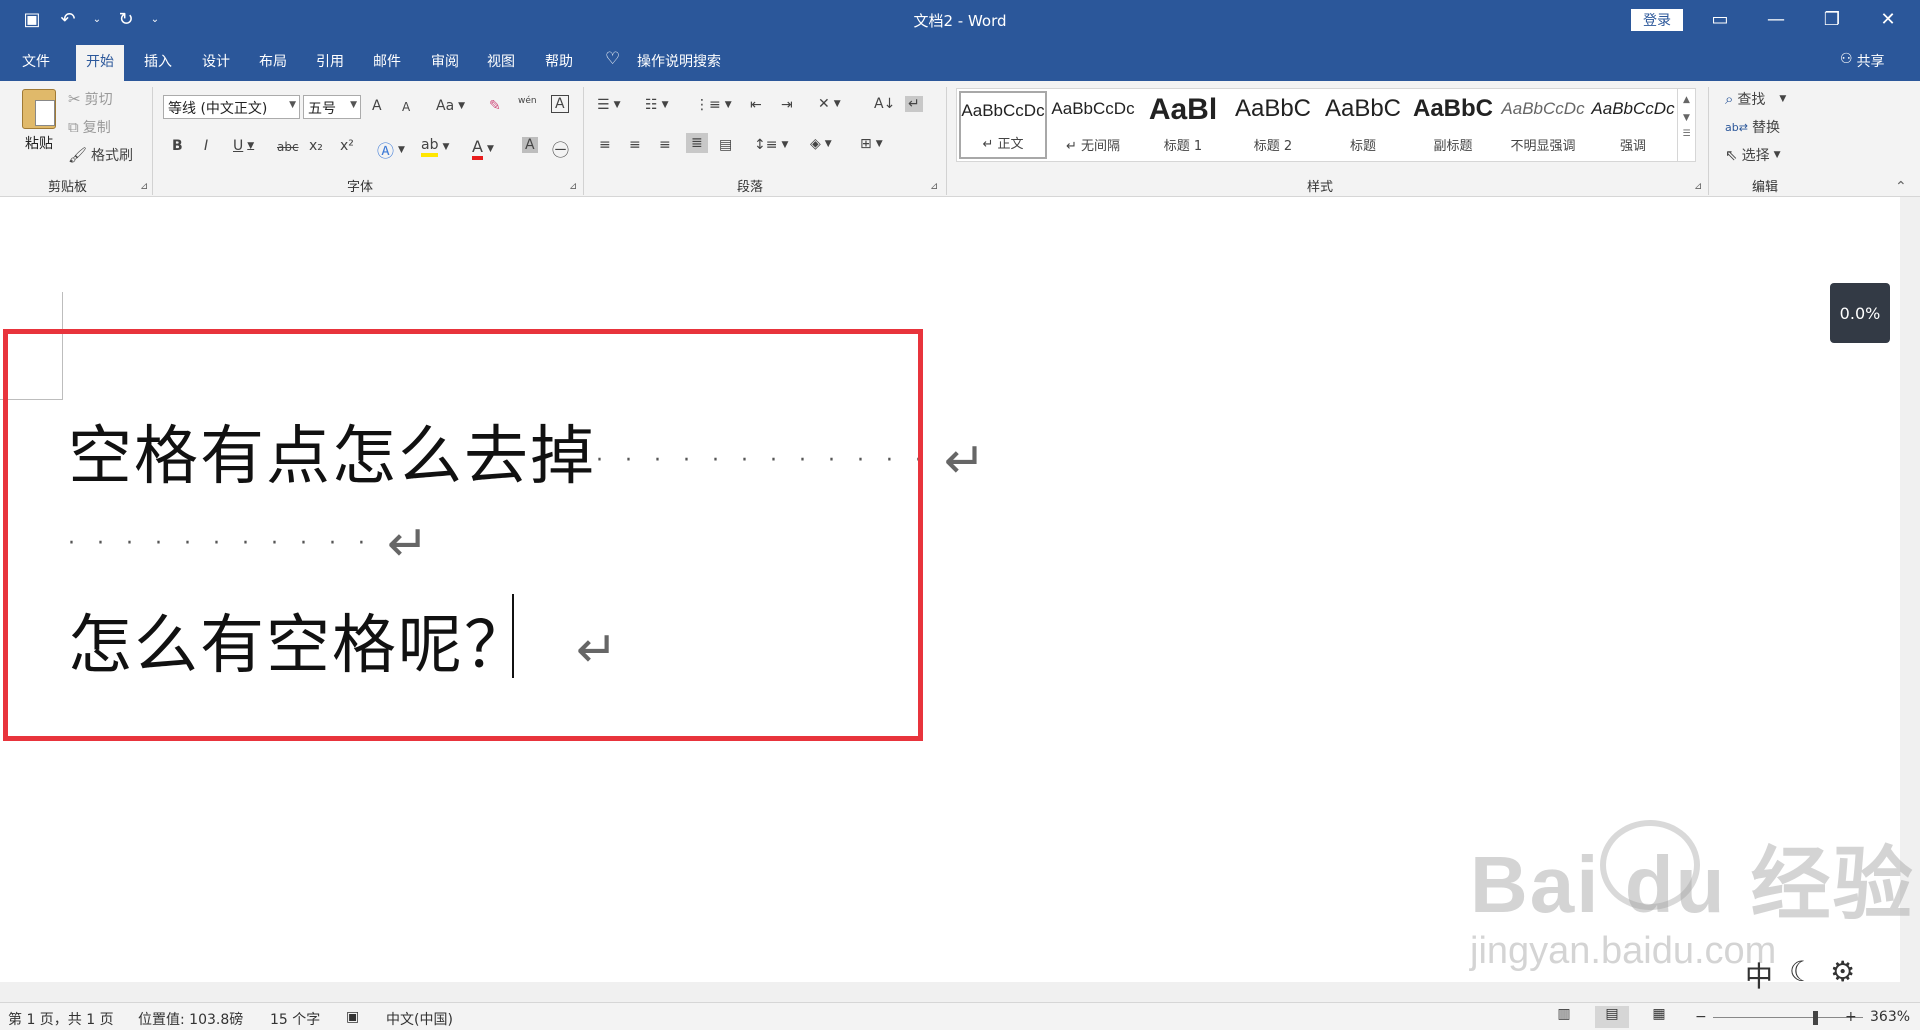 The height and width of the screenshot is (1030, 1920). Describe the element at coordinates (1273, 125) in the screenshot. I see `style-heading-2: AaBbC 标题 2` at that location.